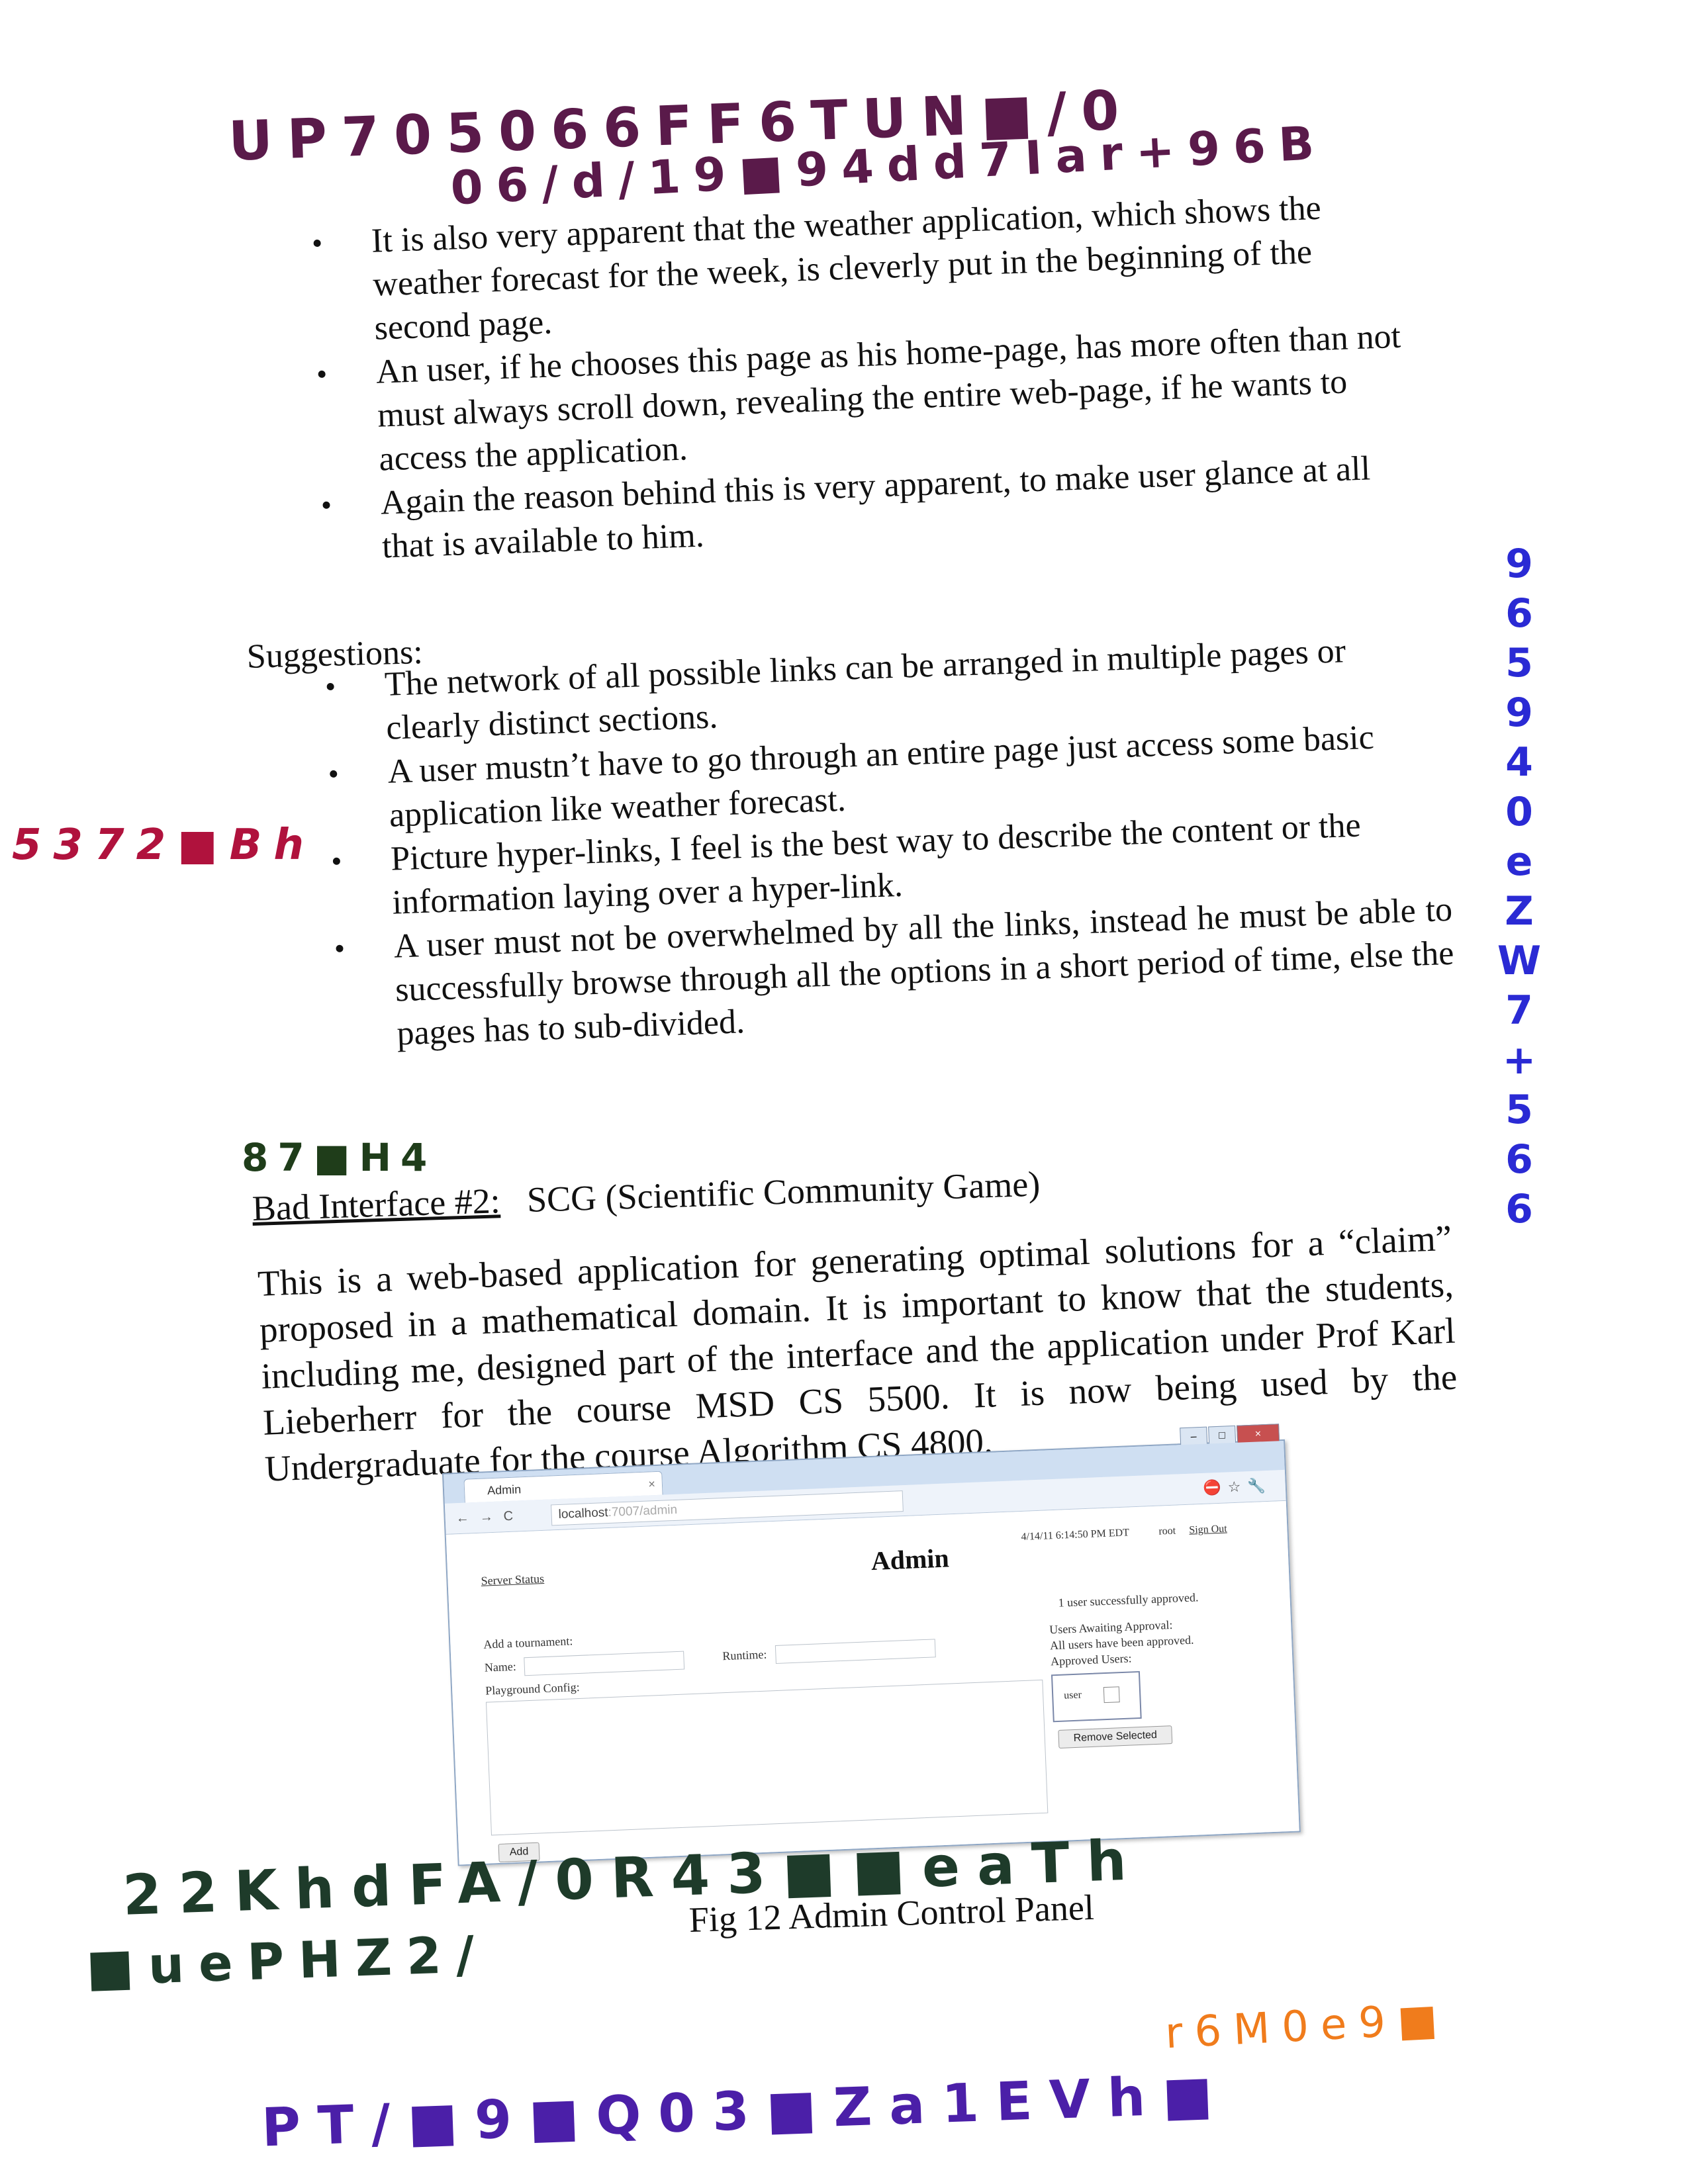  Describe the element at coordinates (745, 2111) in the screenshot. I see `handwriting-bottom-purple: PT/■9■Q03■Za1EVh■` at that location.